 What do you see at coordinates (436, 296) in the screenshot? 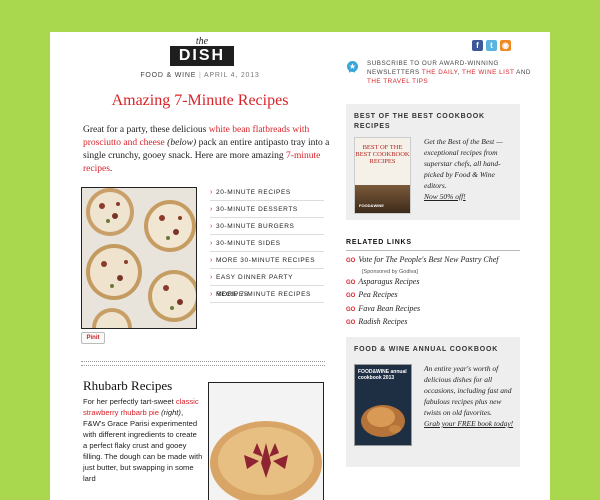
I see `related-link: GO Pea Recipes` at bounding box center [436, 296].